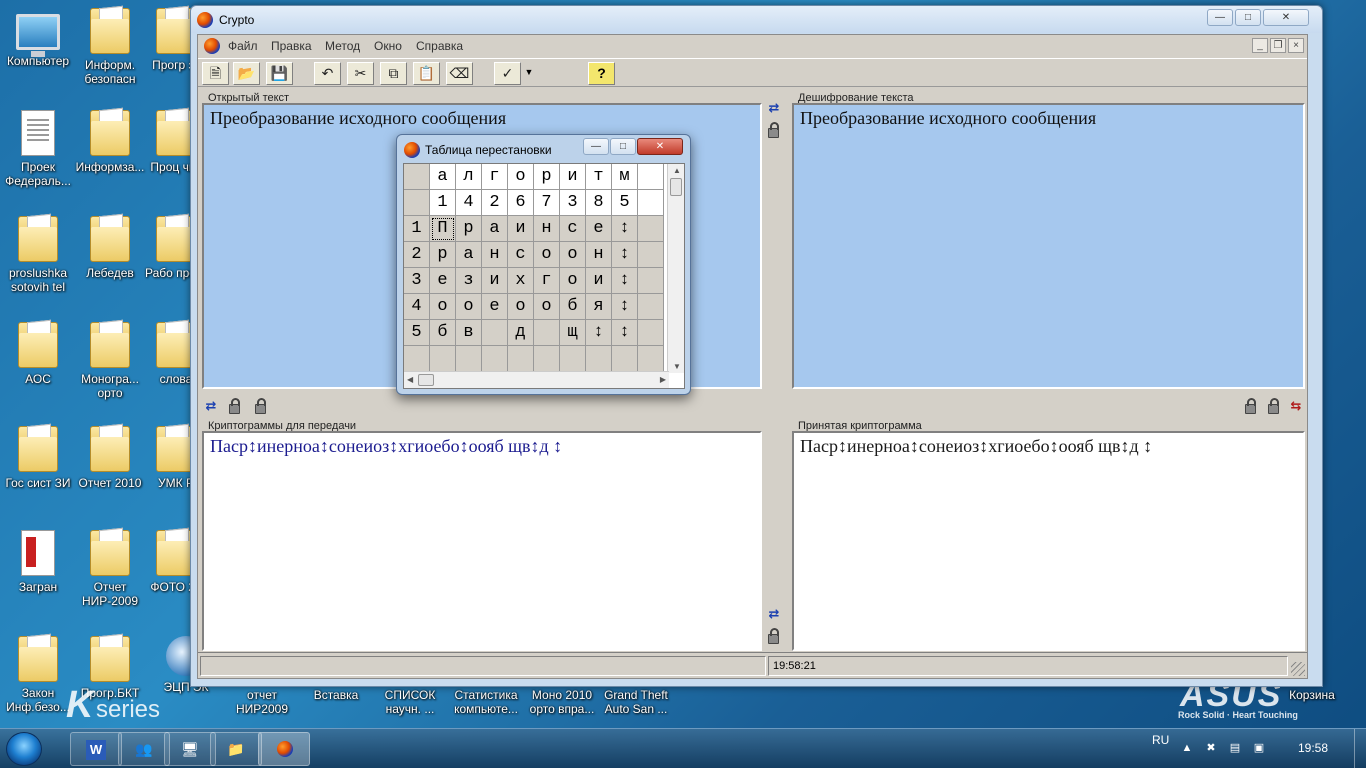 This screenshot has height=768, width=1366. I want to click on key-number-cell: 4, so click(469, 203).